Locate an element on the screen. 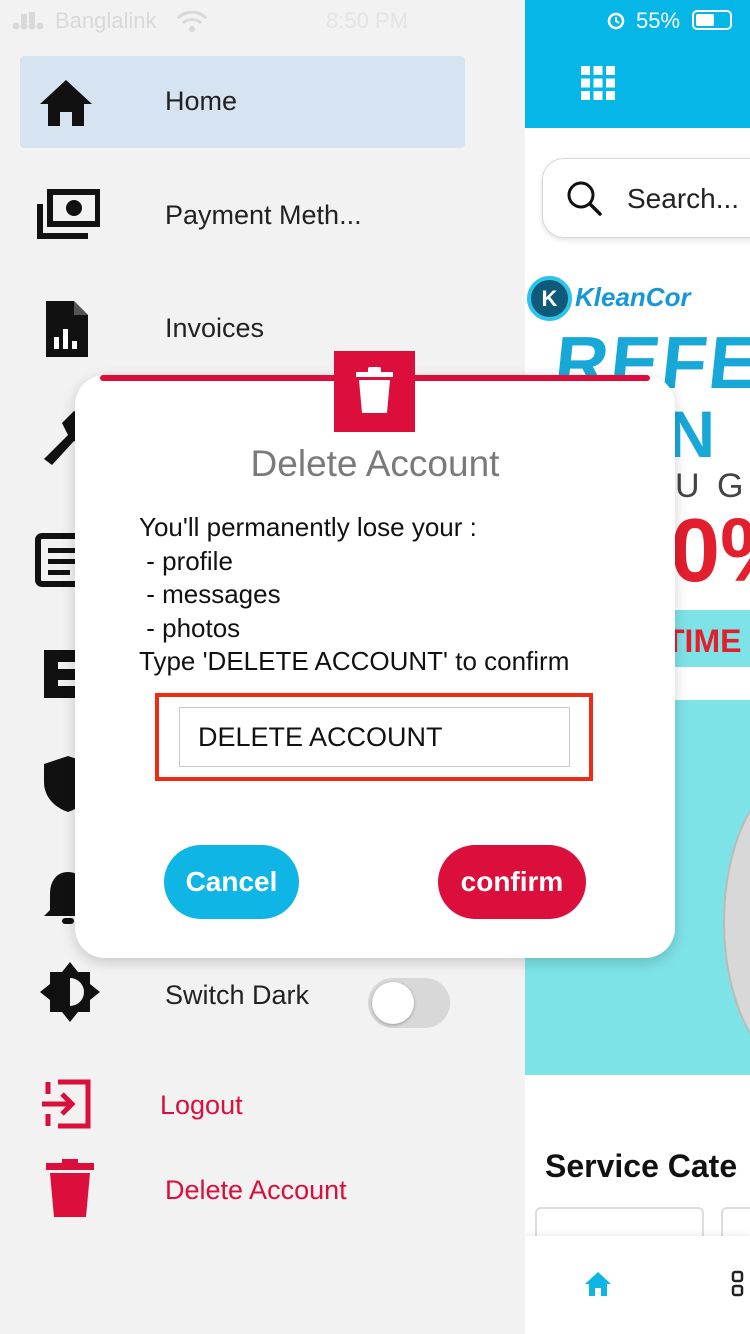 This screenshot has height=1334, width=750. menu-item-logout: Logout is located at coordinates (242, 1104).